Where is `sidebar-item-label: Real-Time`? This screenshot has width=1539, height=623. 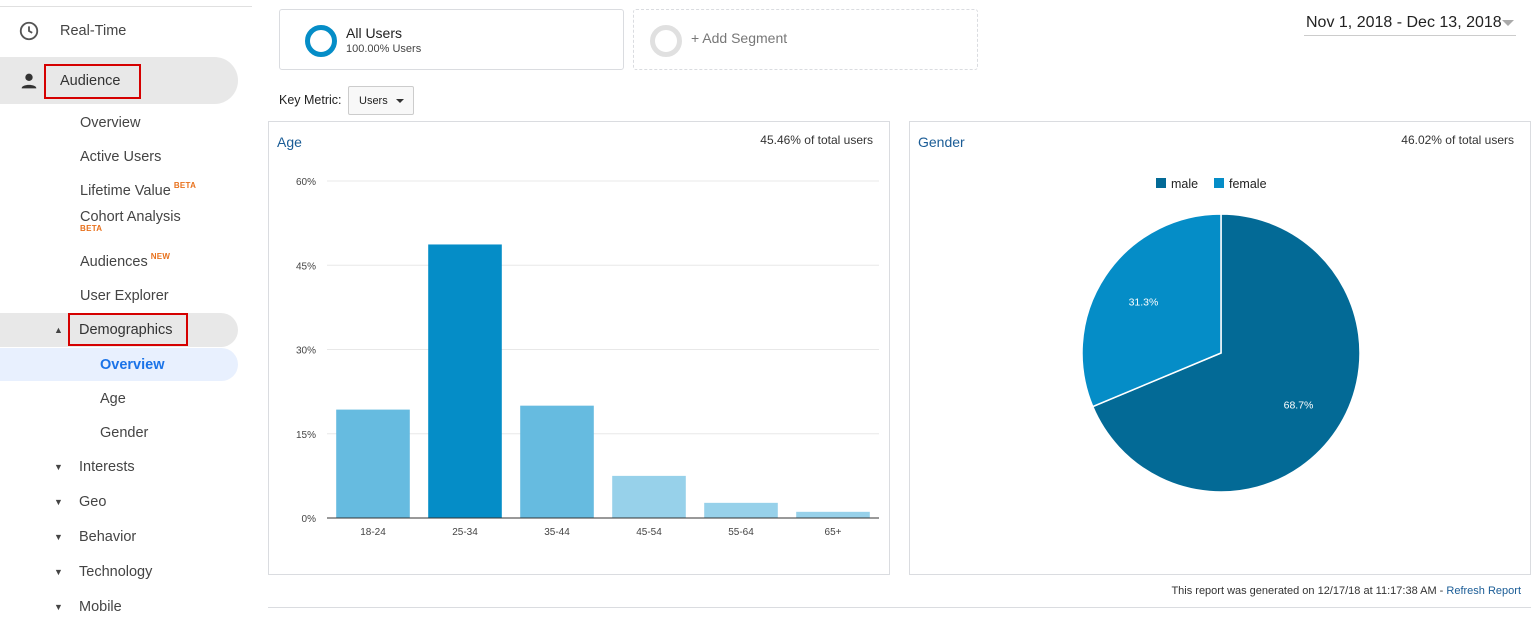 sidebar-item-label: Real-Time is located at coordinates (93, 31).